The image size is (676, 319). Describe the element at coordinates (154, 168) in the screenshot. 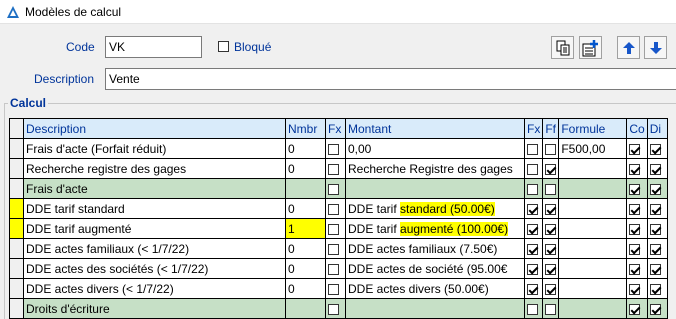

I see `cell-description: Recherche registre des gages` at that location.